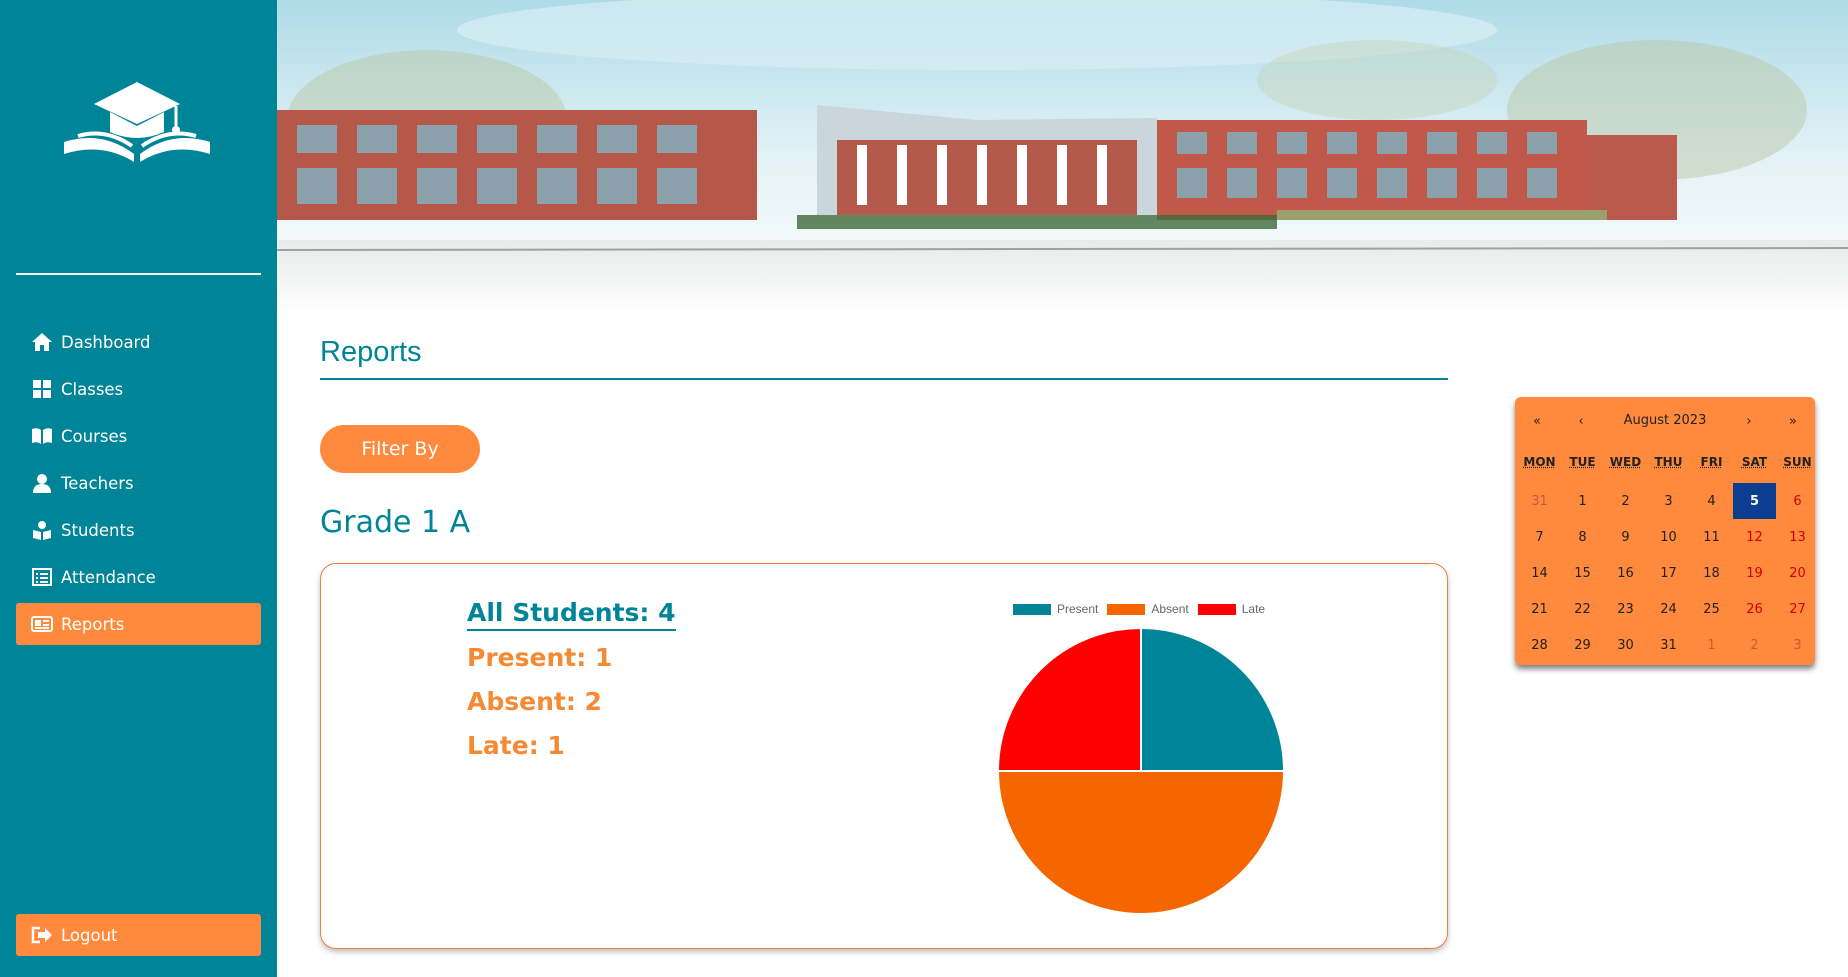 This screenshot has width=1848, height=977. Describe the element at coordinates (138, 389) in the screenshot. I see `sidebar-item-classes: Classes` at that location.